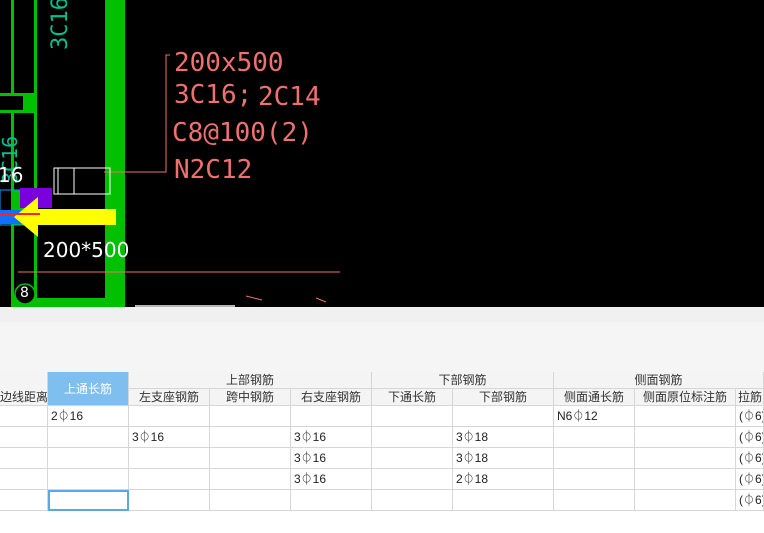 Image resolution: width=764 pixels, height=533 pixels. I want to click on beam-band-inner, so click(11, 103).